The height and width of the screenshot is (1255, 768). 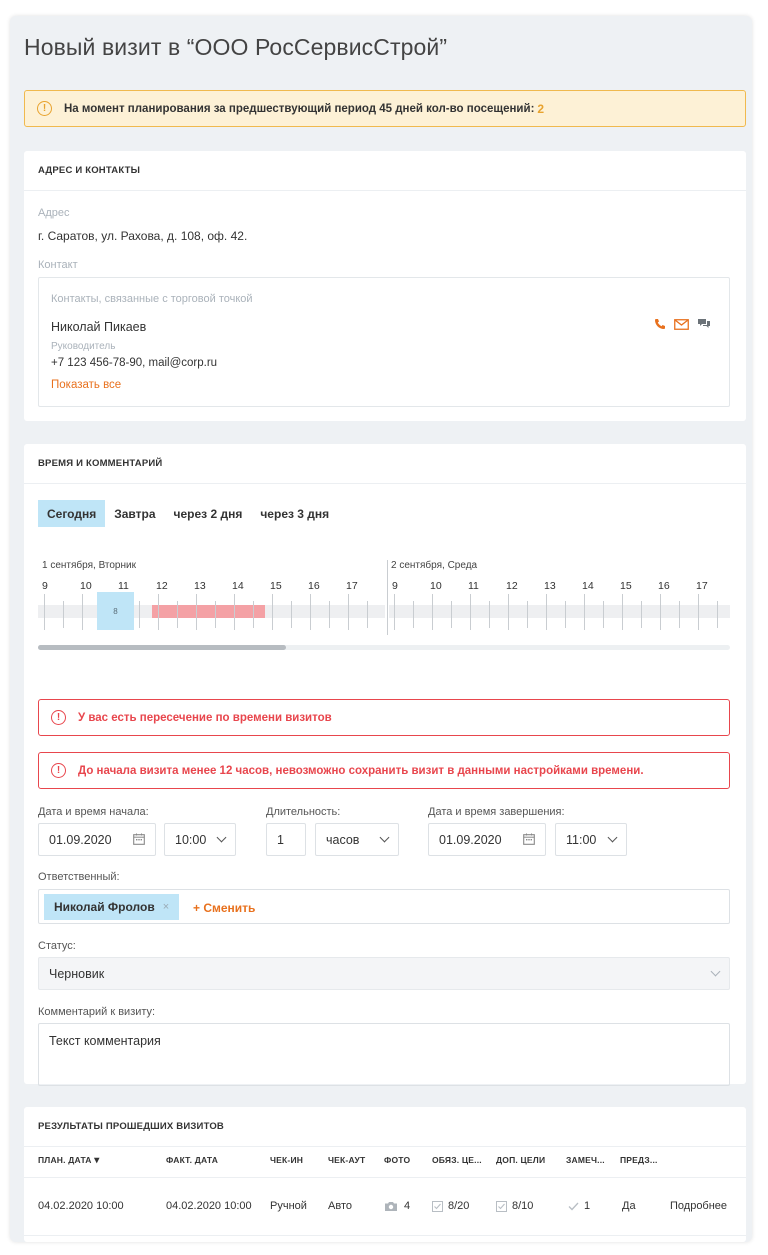 I want to click on start-time-select: 10:00, so click(x=200, y=839).